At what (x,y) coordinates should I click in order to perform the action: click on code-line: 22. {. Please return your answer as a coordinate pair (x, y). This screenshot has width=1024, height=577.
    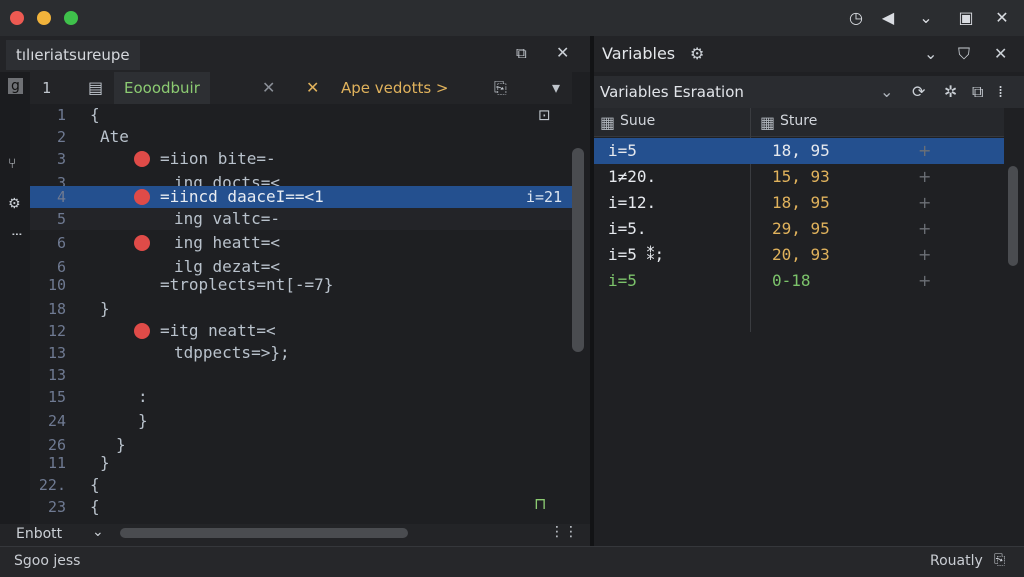
    Looking at the image, I should click on (301, 485).